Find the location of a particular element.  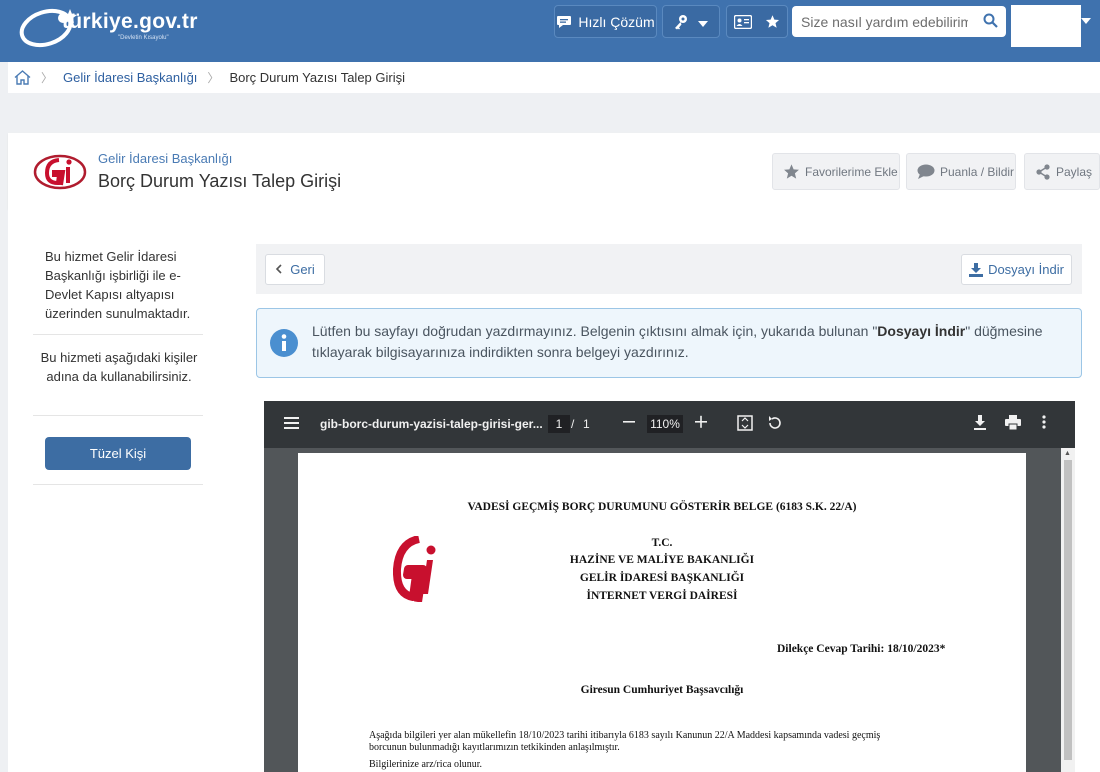

legal-entity-button: Tüzel Kişi is located at coordinates (118, 453).